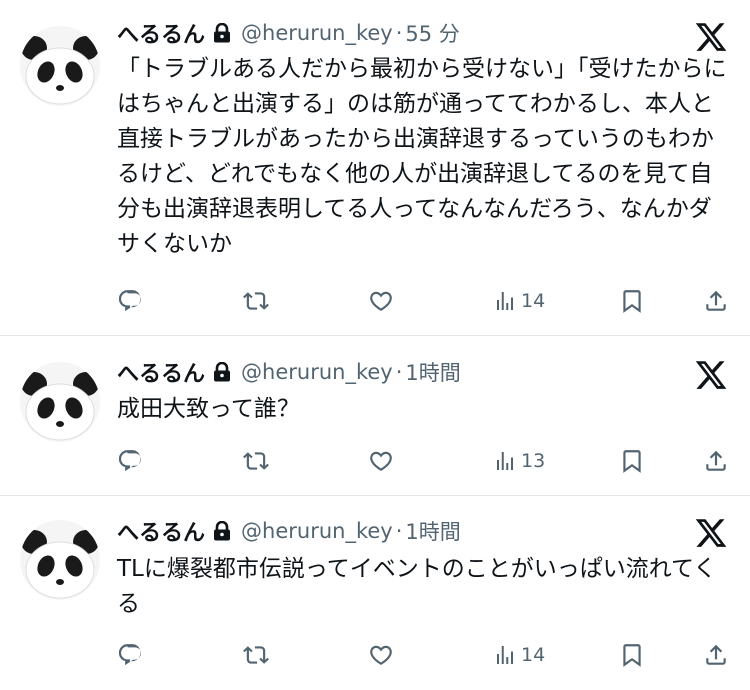 The height and width of the screenshot is (690, 750). I want to click on views-count: 13, so click(533, 461).